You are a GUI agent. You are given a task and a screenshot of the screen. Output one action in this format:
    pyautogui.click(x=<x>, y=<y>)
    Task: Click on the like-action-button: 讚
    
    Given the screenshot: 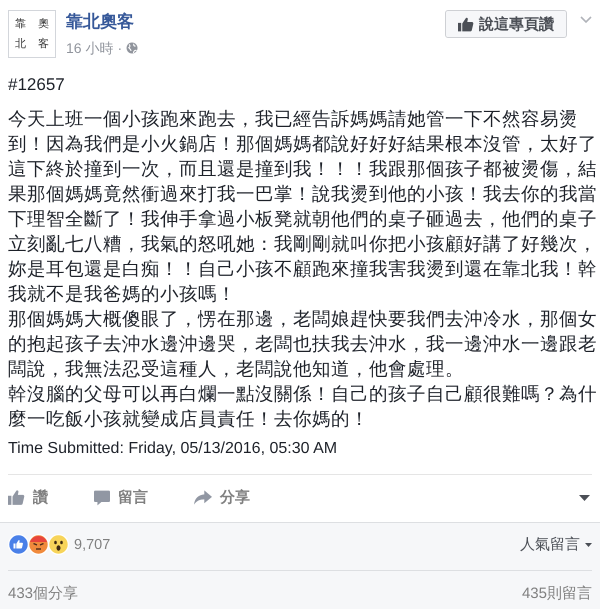 What is the action you would take?
    pyautogui.click(x=28, y=497)
    